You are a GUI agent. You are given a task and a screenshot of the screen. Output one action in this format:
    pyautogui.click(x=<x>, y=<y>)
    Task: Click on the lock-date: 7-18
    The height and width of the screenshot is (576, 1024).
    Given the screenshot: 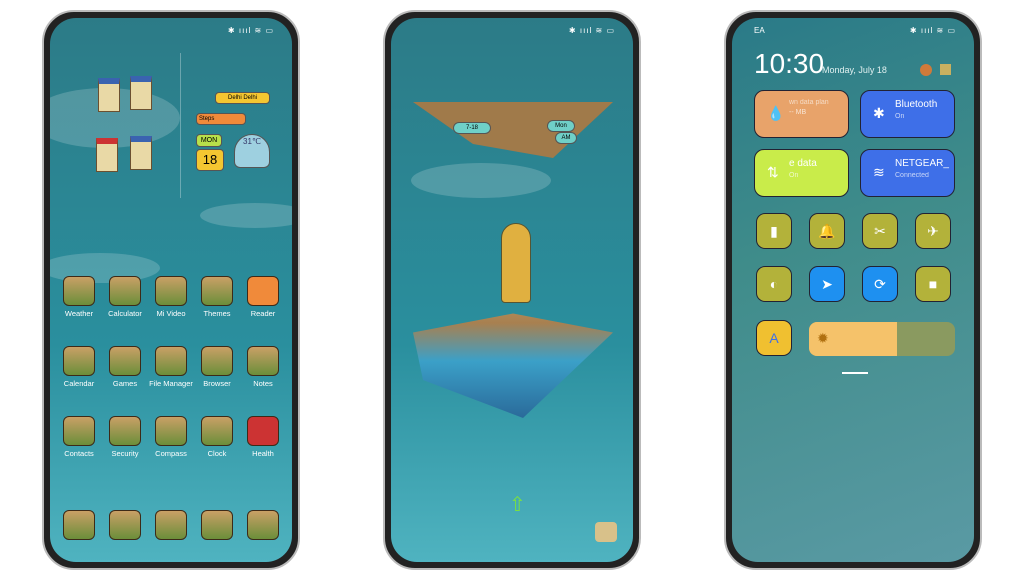 What is the action you would take?
    pyautogui.click(x=472, y=128)
    